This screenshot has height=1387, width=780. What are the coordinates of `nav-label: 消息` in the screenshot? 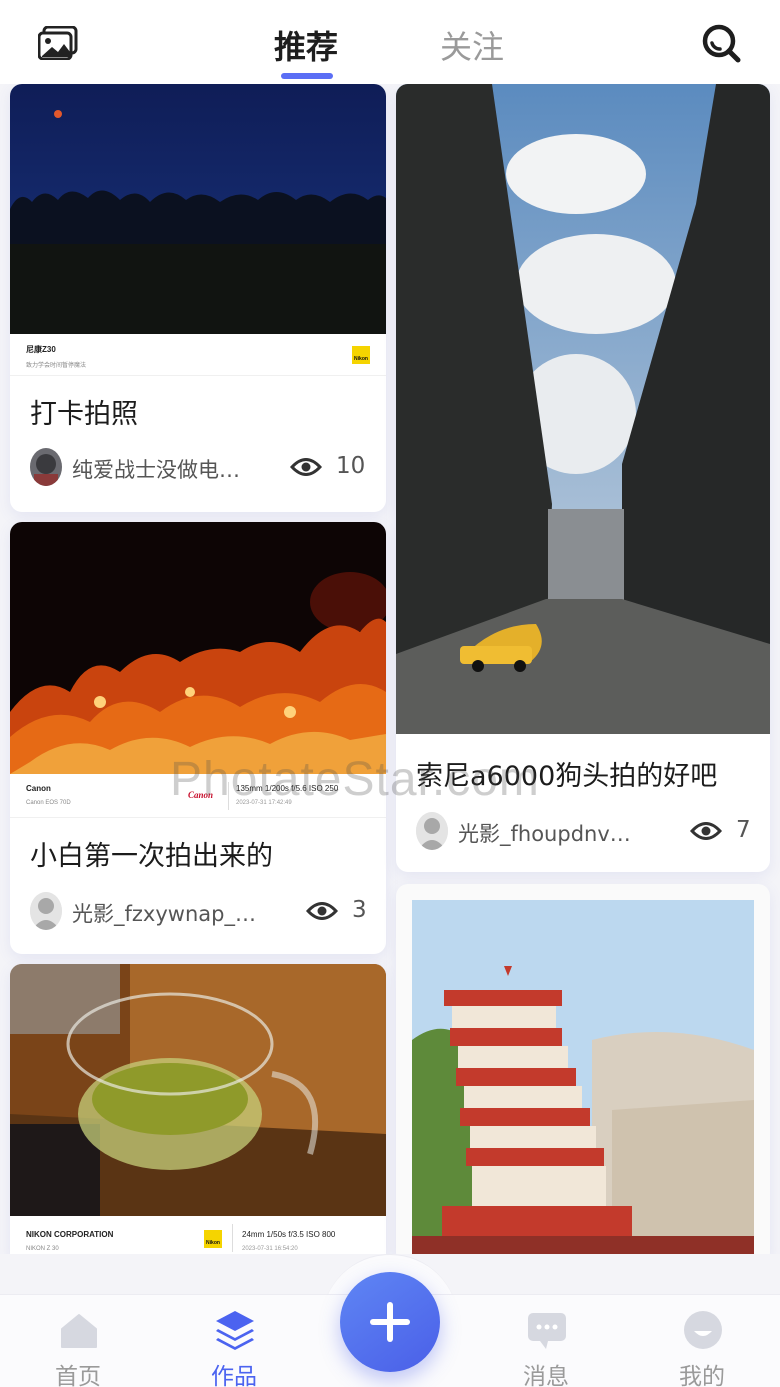 It's located at (546, 1375).